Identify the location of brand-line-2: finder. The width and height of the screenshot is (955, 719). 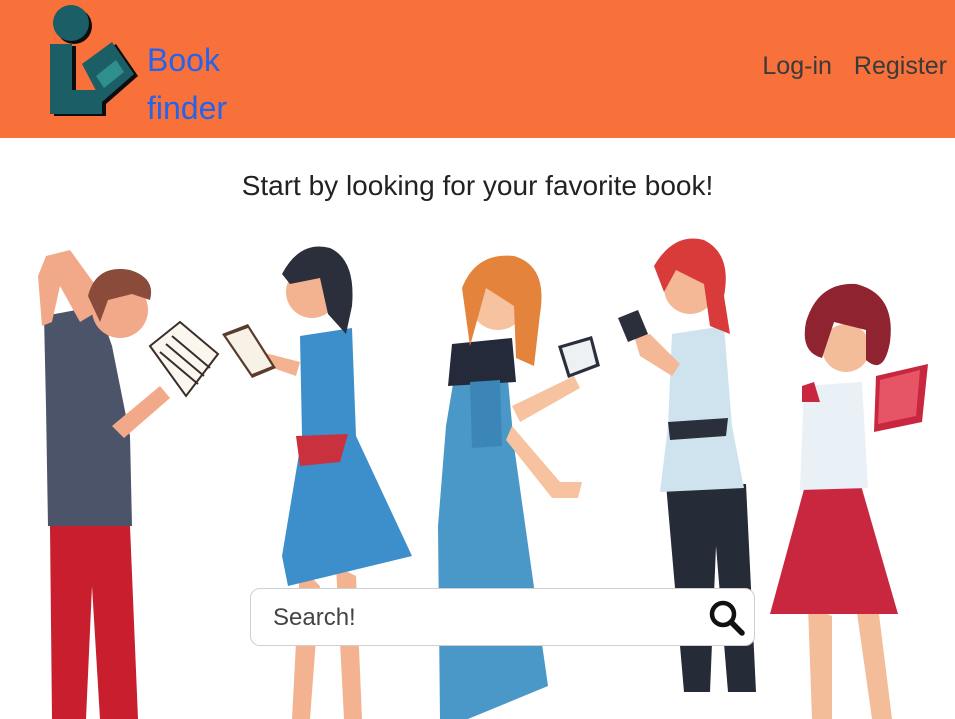
(187, 108).